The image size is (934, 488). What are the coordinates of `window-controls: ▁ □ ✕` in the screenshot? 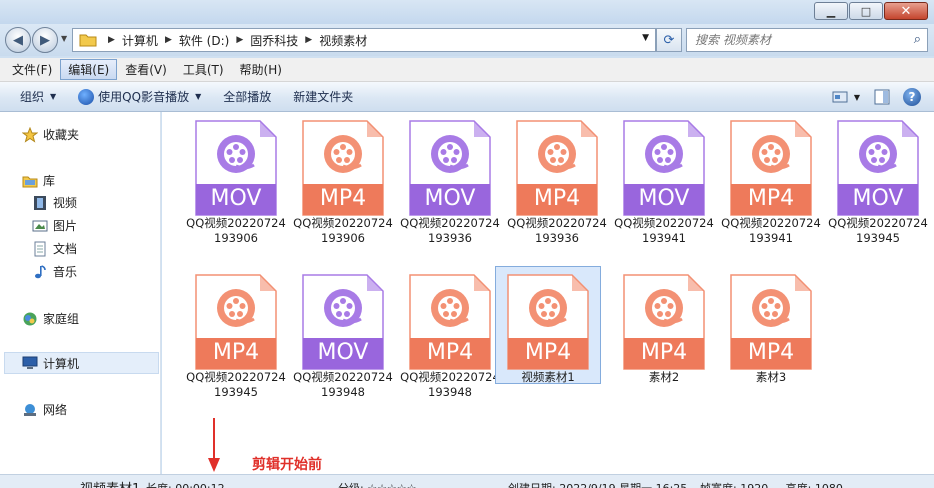 It's located at (870, 11).